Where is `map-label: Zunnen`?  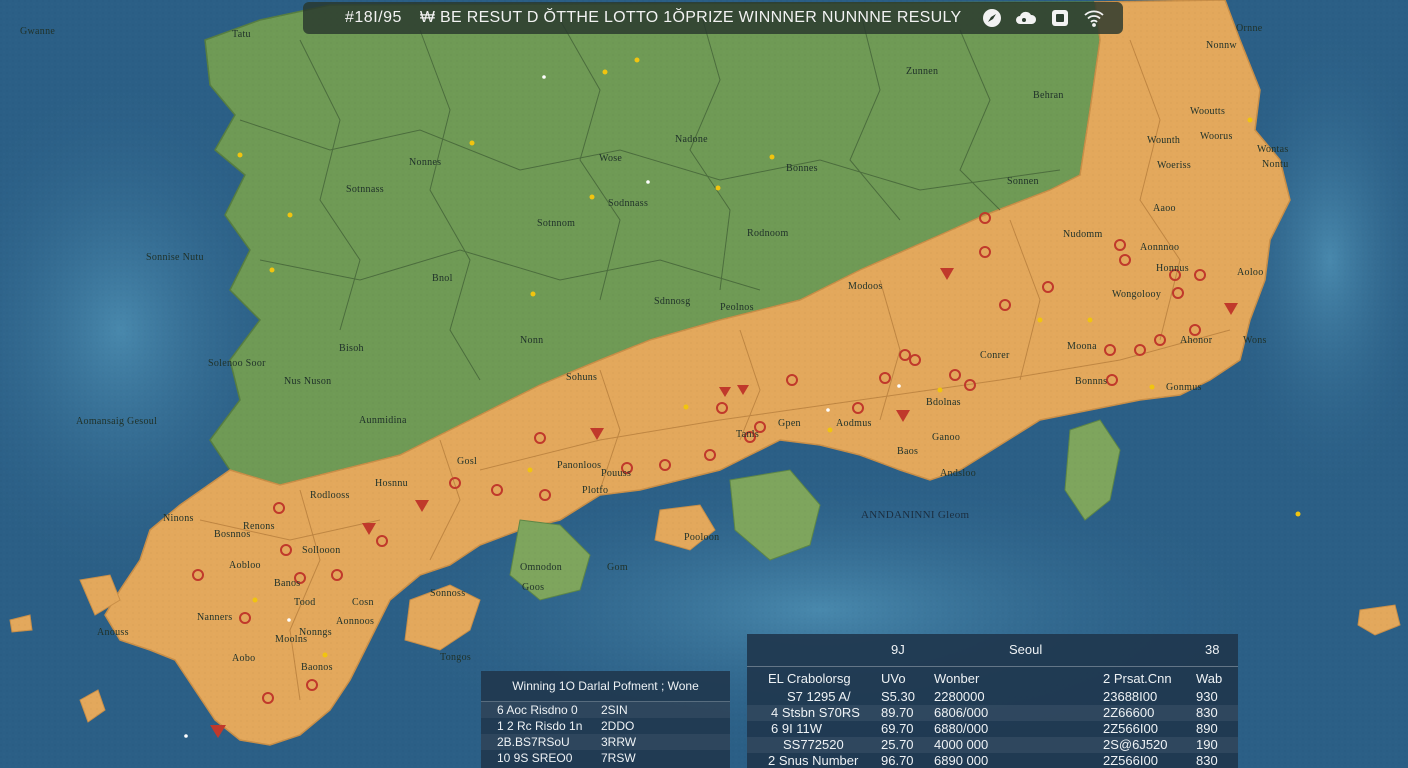 map-label: Zunnen is located at coordinates (922, 71).